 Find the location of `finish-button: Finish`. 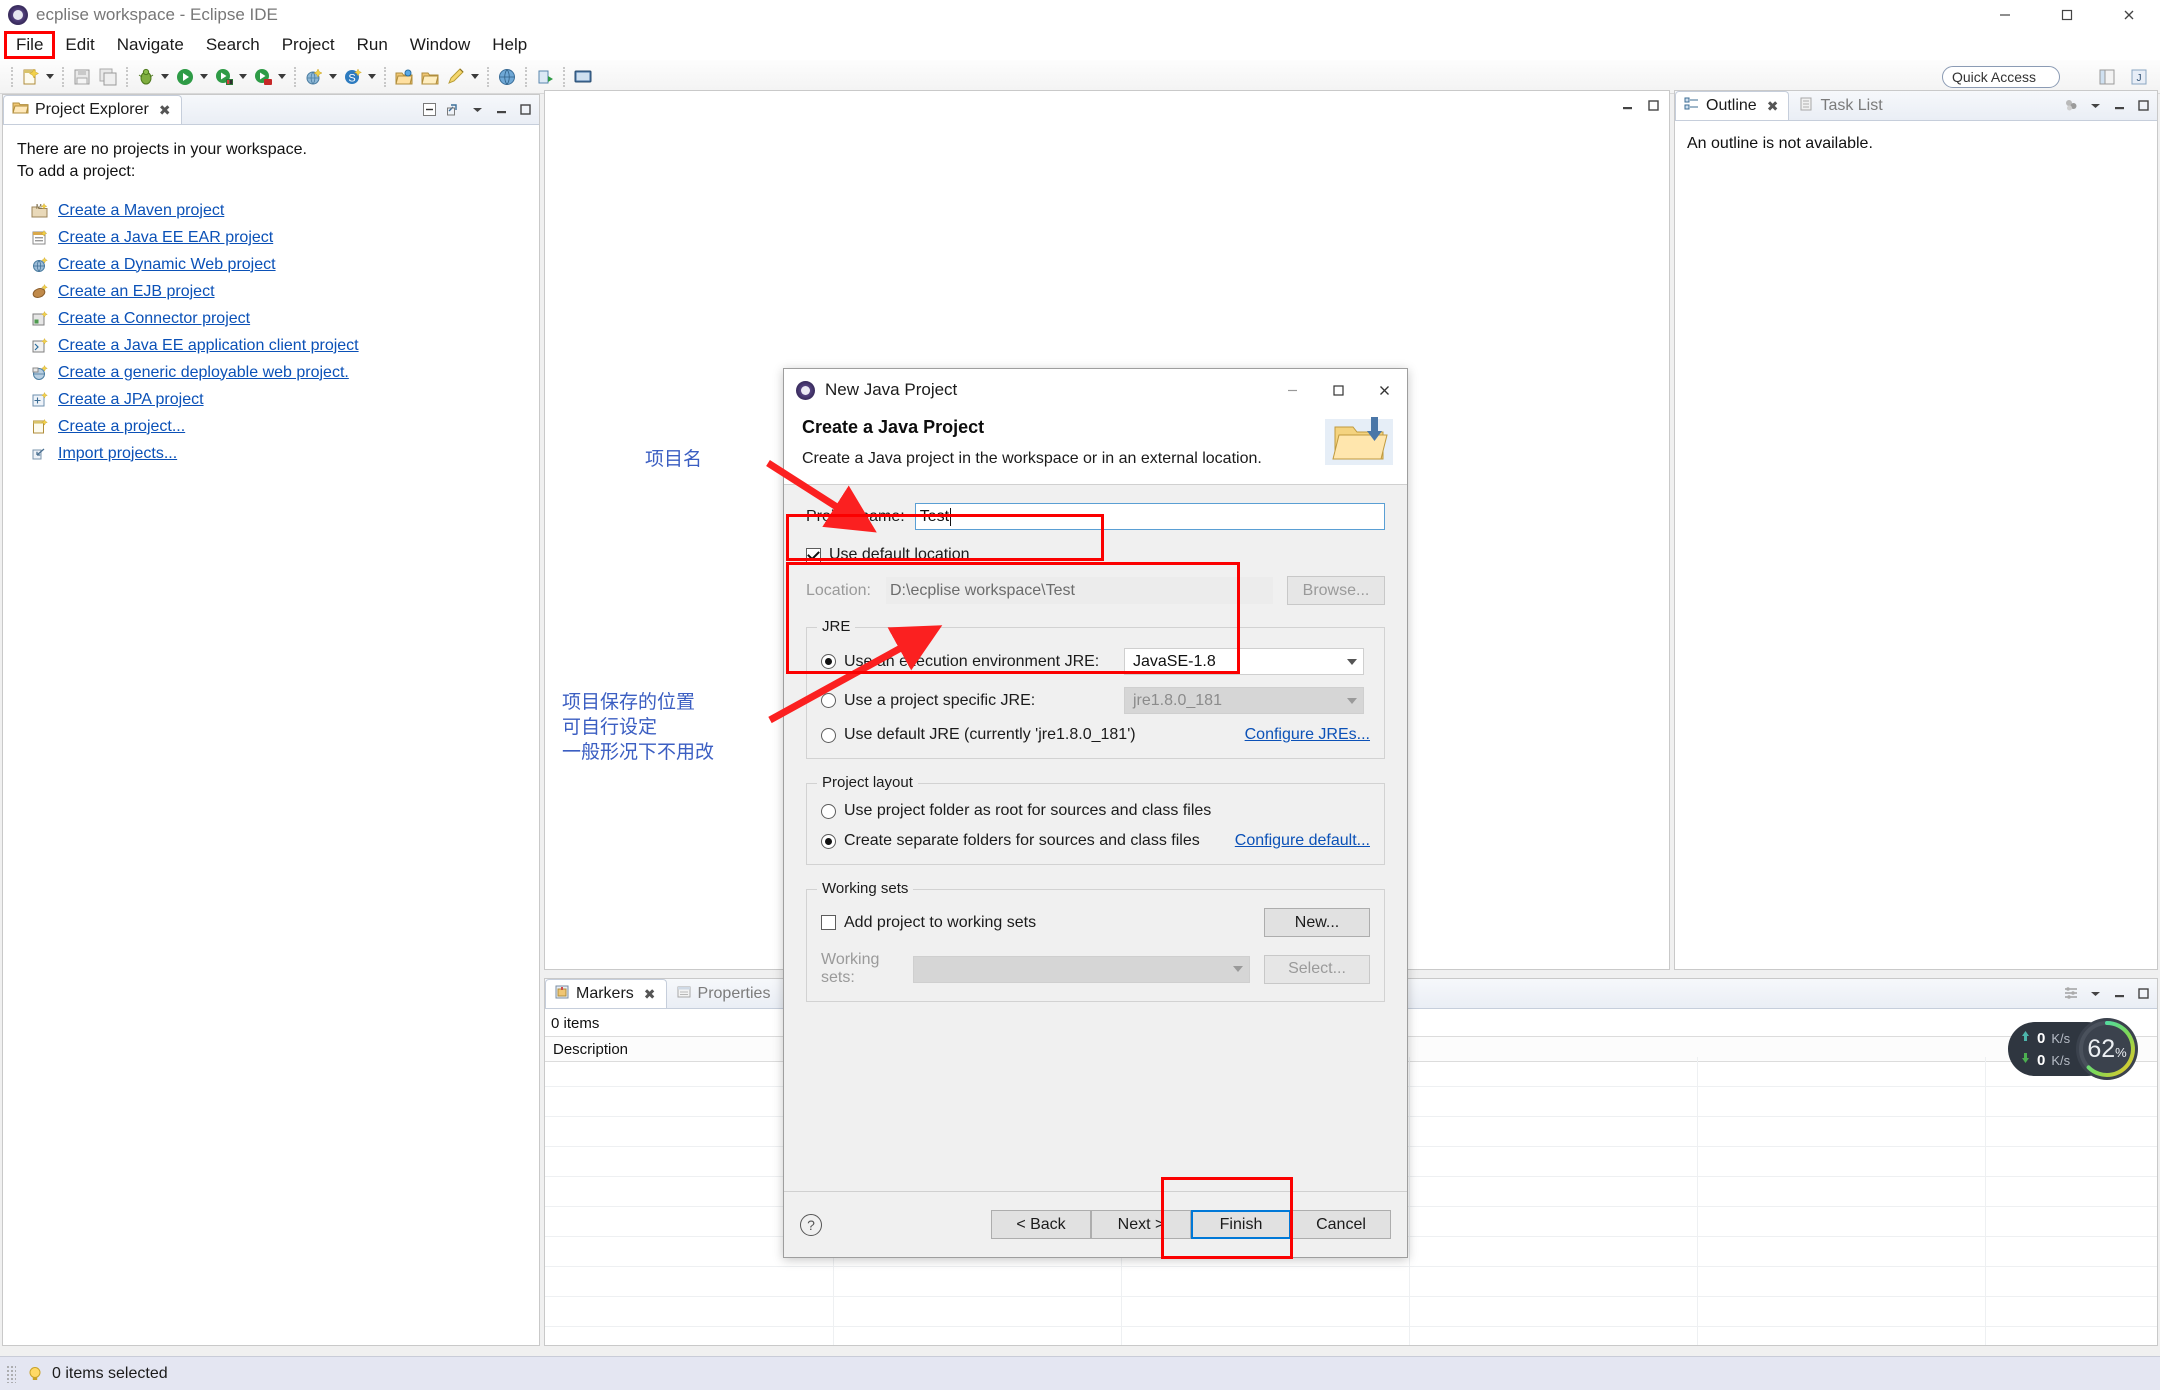

finish-button: Finish is located at coordinates (1241, 1224).